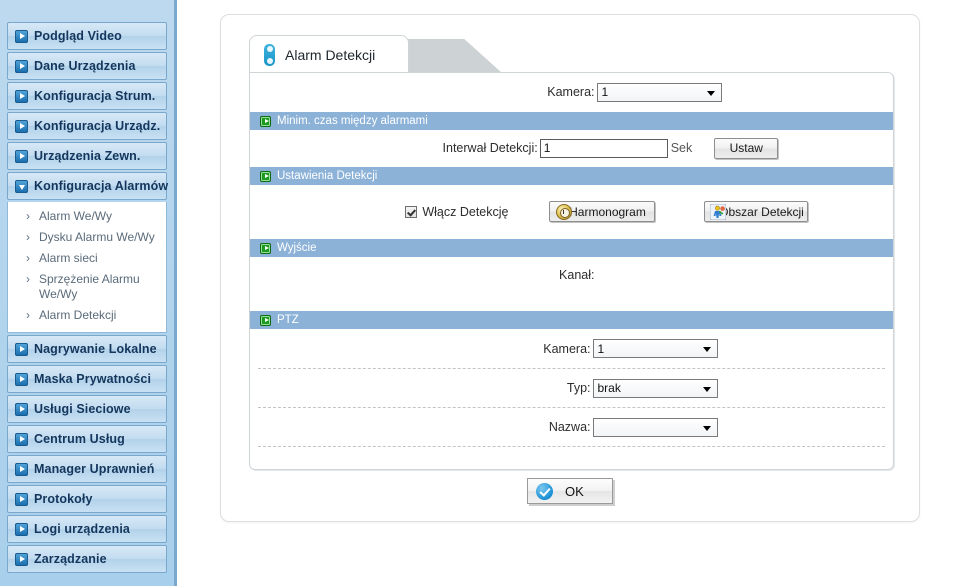 The width and height of the screenshot is (960, 586). I want to click on detection-area-icon, so click(717, 212).